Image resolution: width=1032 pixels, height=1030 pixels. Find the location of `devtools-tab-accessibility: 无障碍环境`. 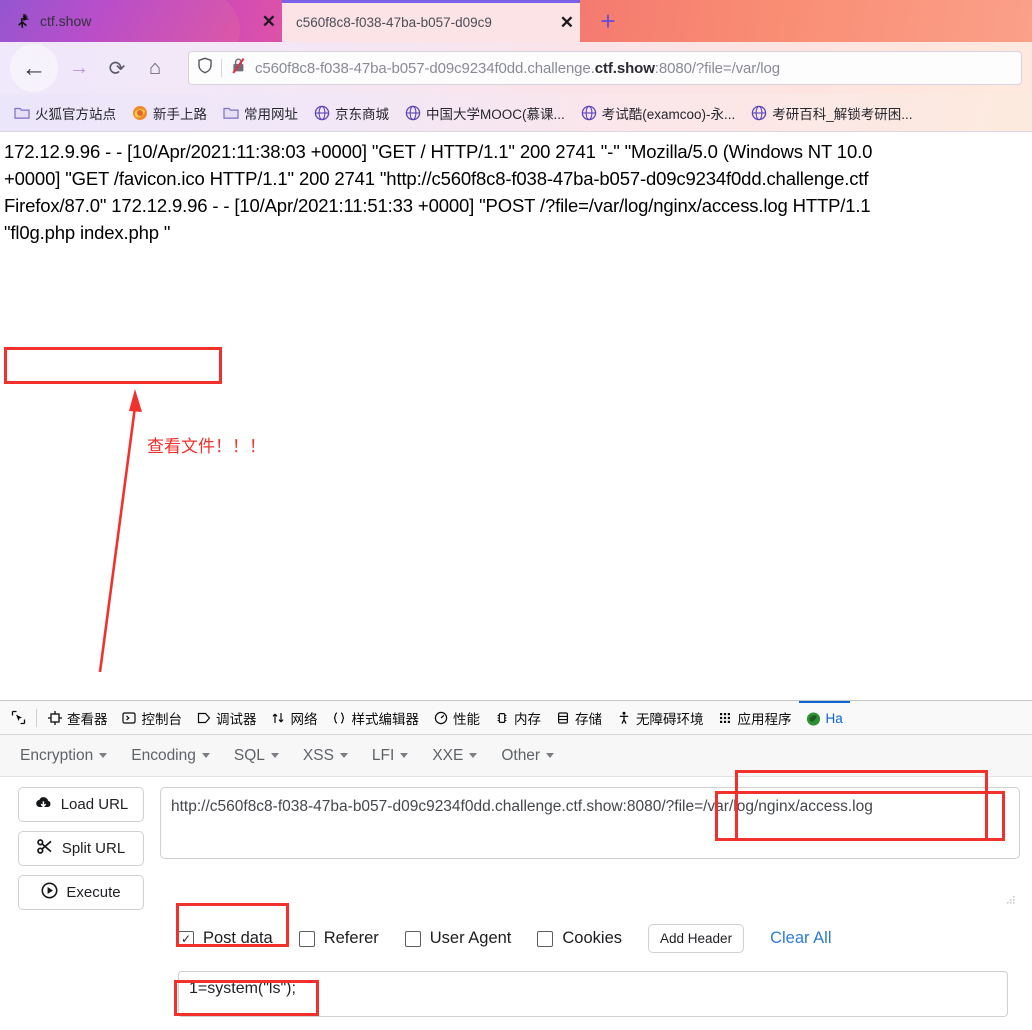

devtools-tab-accessibility: 无障碍环境 is located at coordinates (660, 717).